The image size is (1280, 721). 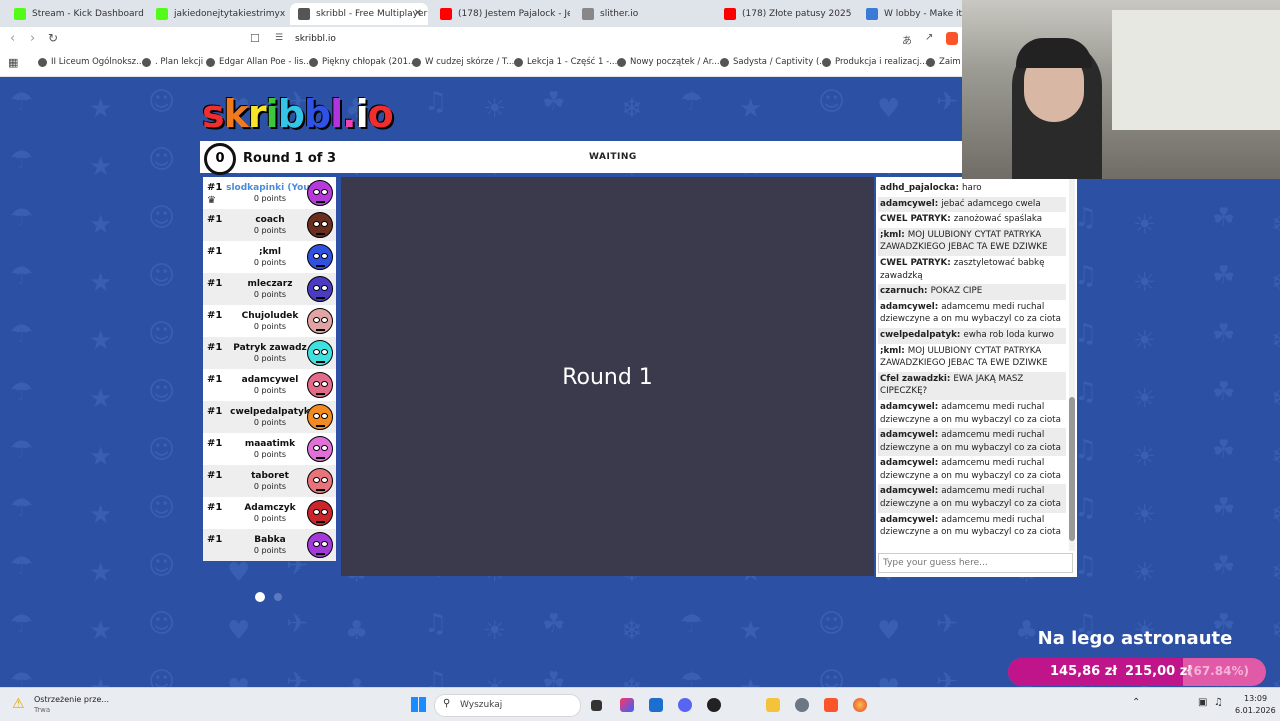 I want to click on carousel-dot, so click(x=278, y=597).